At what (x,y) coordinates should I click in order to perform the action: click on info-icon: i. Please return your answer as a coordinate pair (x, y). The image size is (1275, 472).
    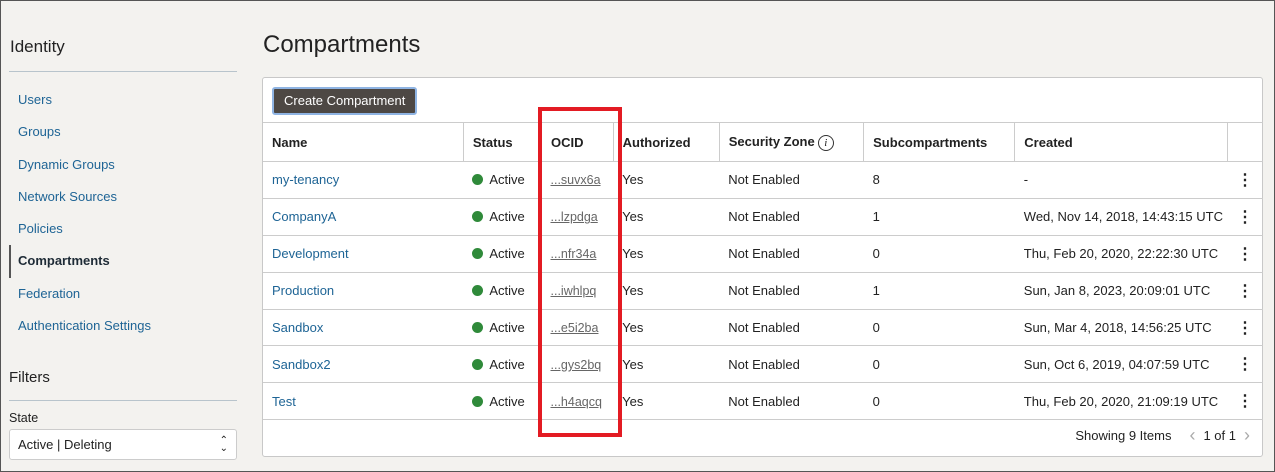
    Looking at the image, I should click on (825, 142).